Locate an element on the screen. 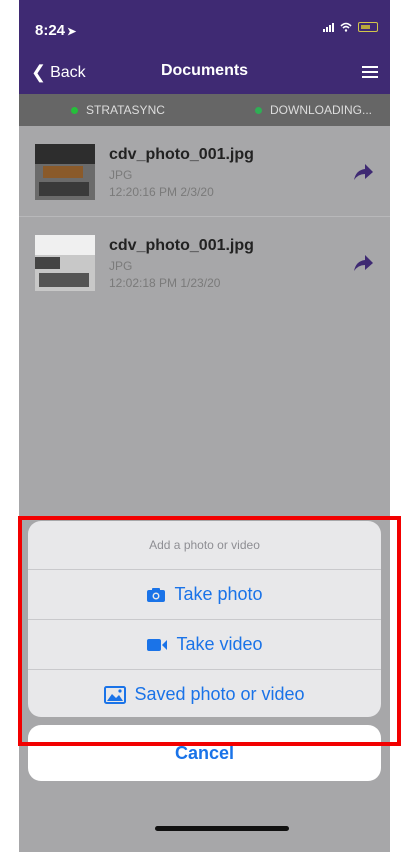 This screenshot has width=407, height=852. sync-status-stratasync: STRATASYNC is located at coordinates (118, 110).